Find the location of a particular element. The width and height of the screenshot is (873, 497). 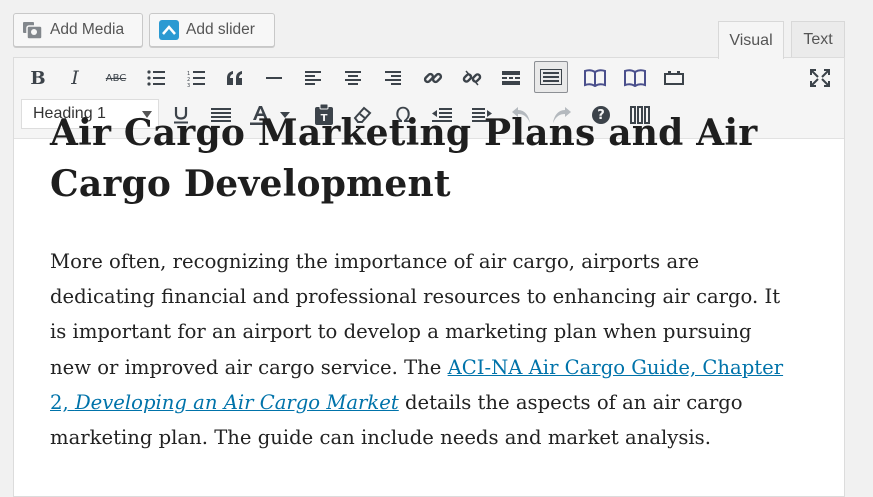

align-left-button is located at coordinates (313, 78).